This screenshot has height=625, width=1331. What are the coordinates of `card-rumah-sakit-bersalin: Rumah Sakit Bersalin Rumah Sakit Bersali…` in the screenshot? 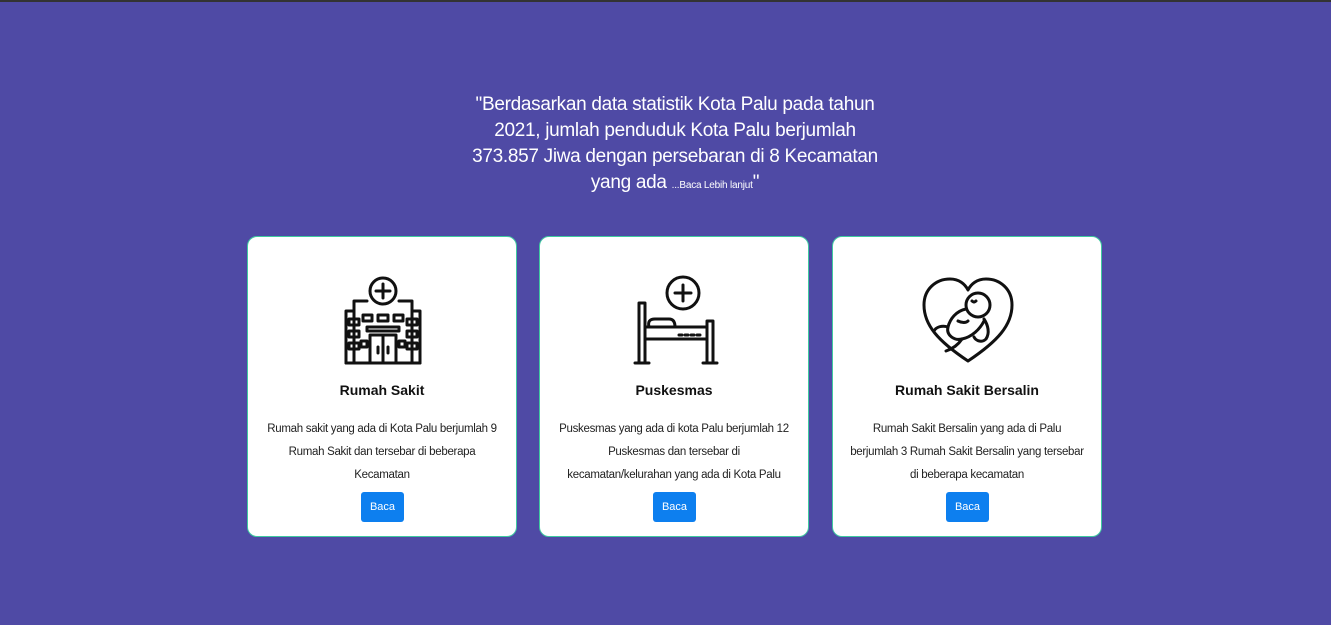 It's located at (967, 386).